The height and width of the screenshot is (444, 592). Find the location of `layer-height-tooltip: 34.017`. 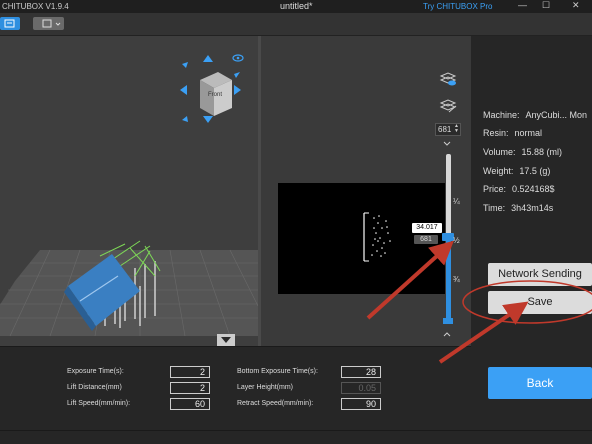

layer-height-tooltip: 34.017 is located at coordinates (427, 228).